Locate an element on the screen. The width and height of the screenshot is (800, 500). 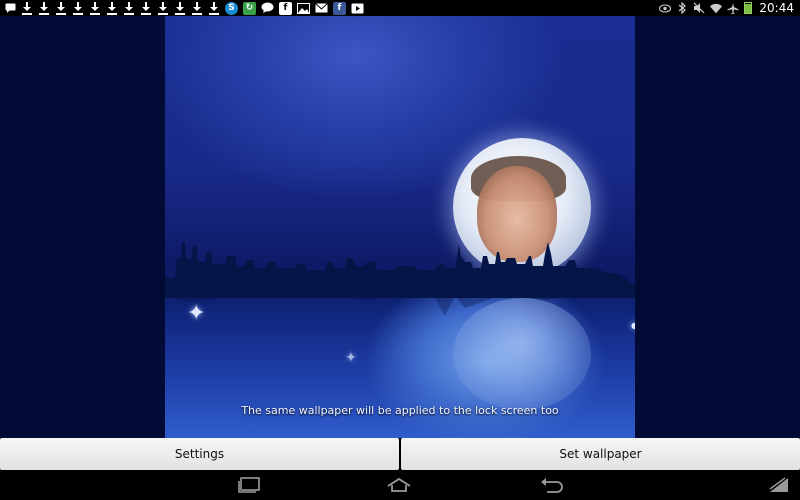
sparkle-icon: ● is located at coordinates (633, 325).